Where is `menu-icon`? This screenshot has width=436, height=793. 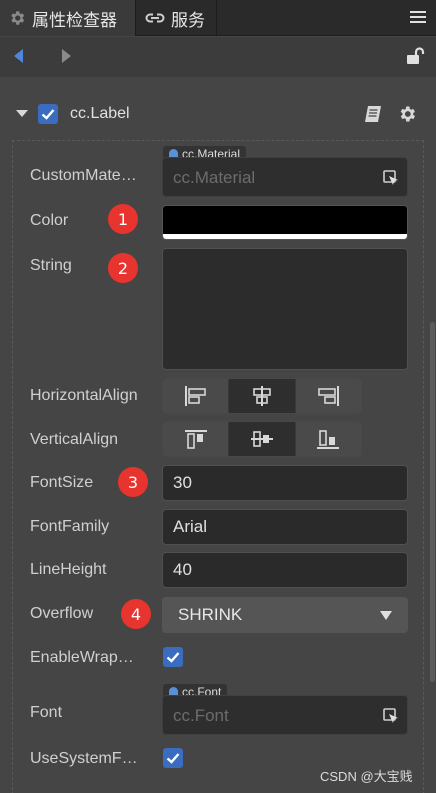
menu-icon is located at coordinates (418, 17).